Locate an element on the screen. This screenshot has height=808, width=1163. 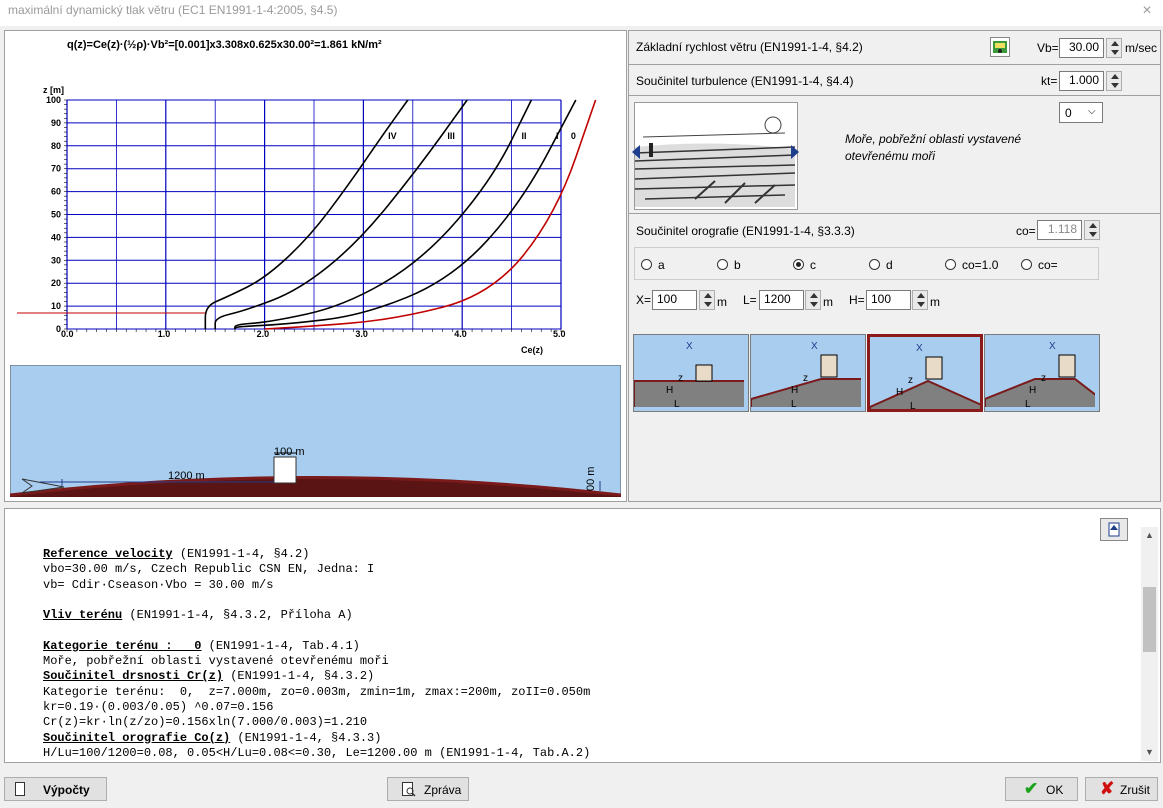
report-line: vb= Cdir·Cseason·Vbo = 30.00 m/s is located at coordinates (316, 585).